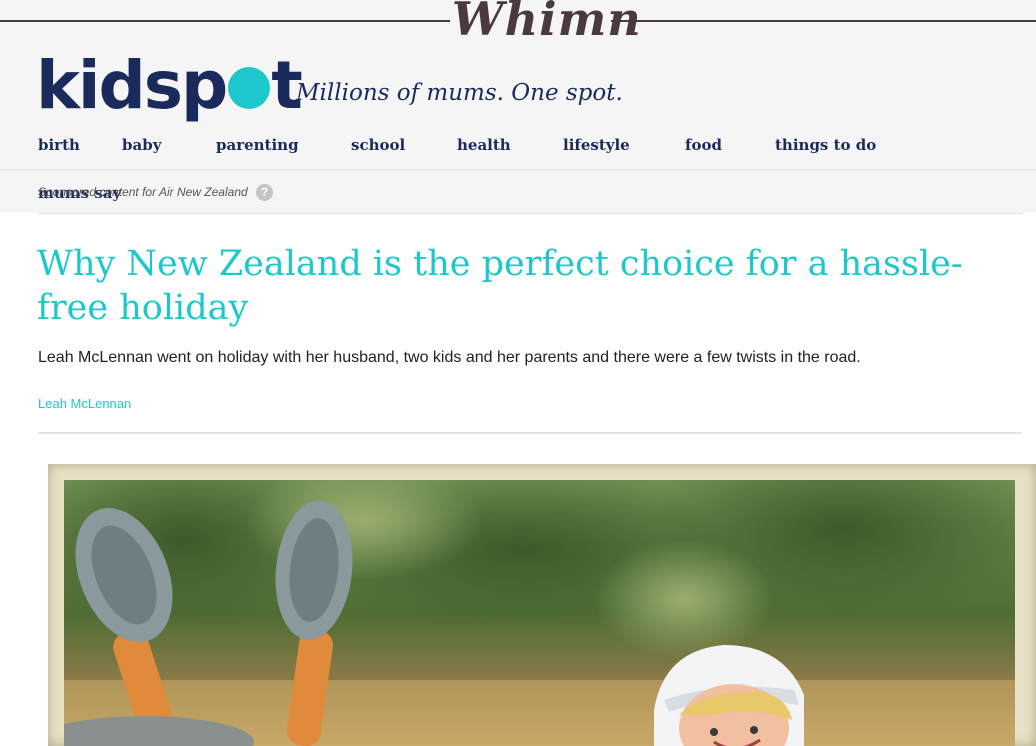  I want to click on help-icon: ?, so click(264, 192).